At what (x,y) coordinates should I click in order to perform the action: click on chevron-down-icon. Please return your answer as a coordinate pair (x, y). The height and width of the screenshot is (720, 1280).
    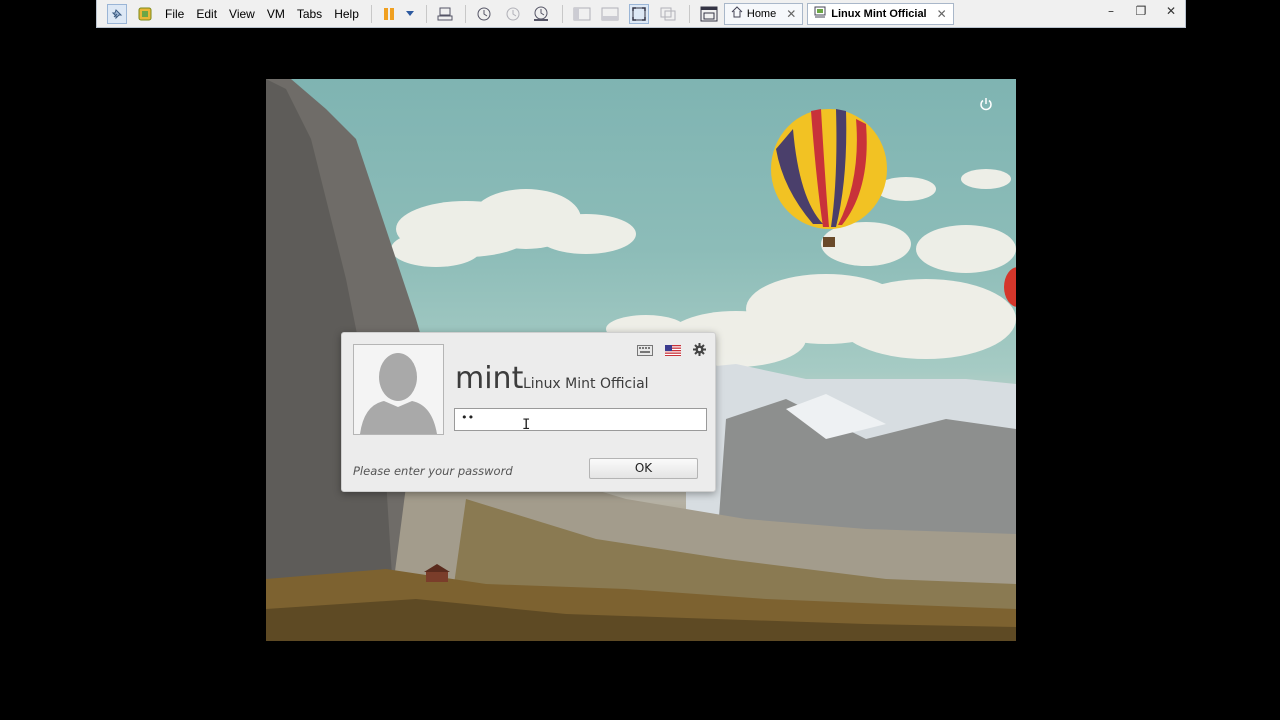
    Looking at the image, I should click on (410, 14).